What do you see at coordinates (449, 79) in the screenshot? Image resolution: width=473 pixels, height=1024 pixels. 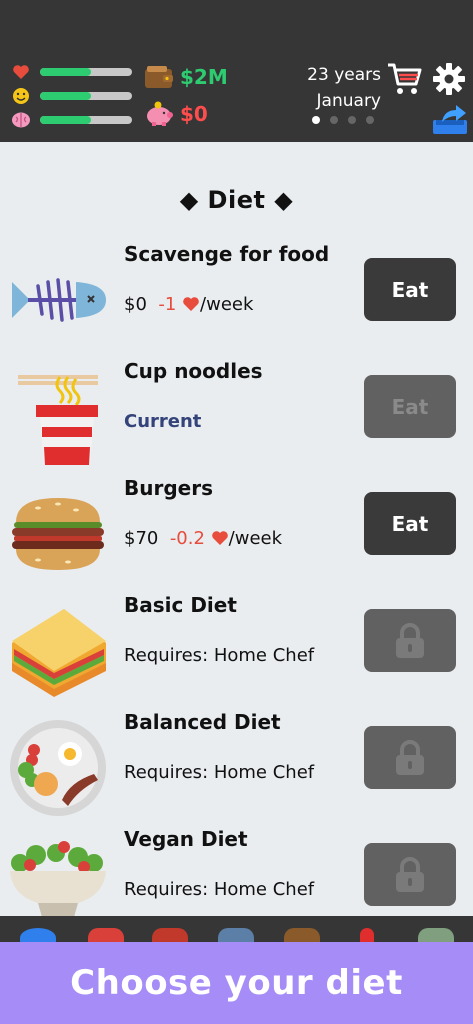 I see `gear-icon` at bounding box center [449, 79].